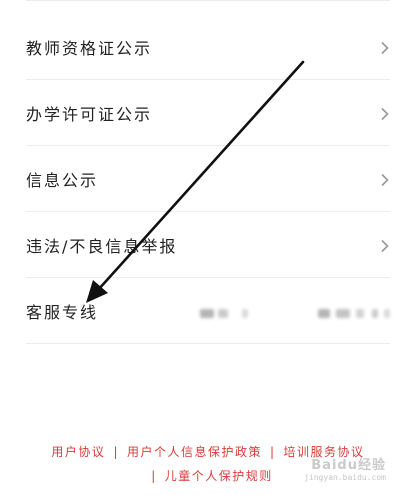 The image size is (416, 498). I want to click on menu-item-label: 教师资格证公示, so click(89, 48).